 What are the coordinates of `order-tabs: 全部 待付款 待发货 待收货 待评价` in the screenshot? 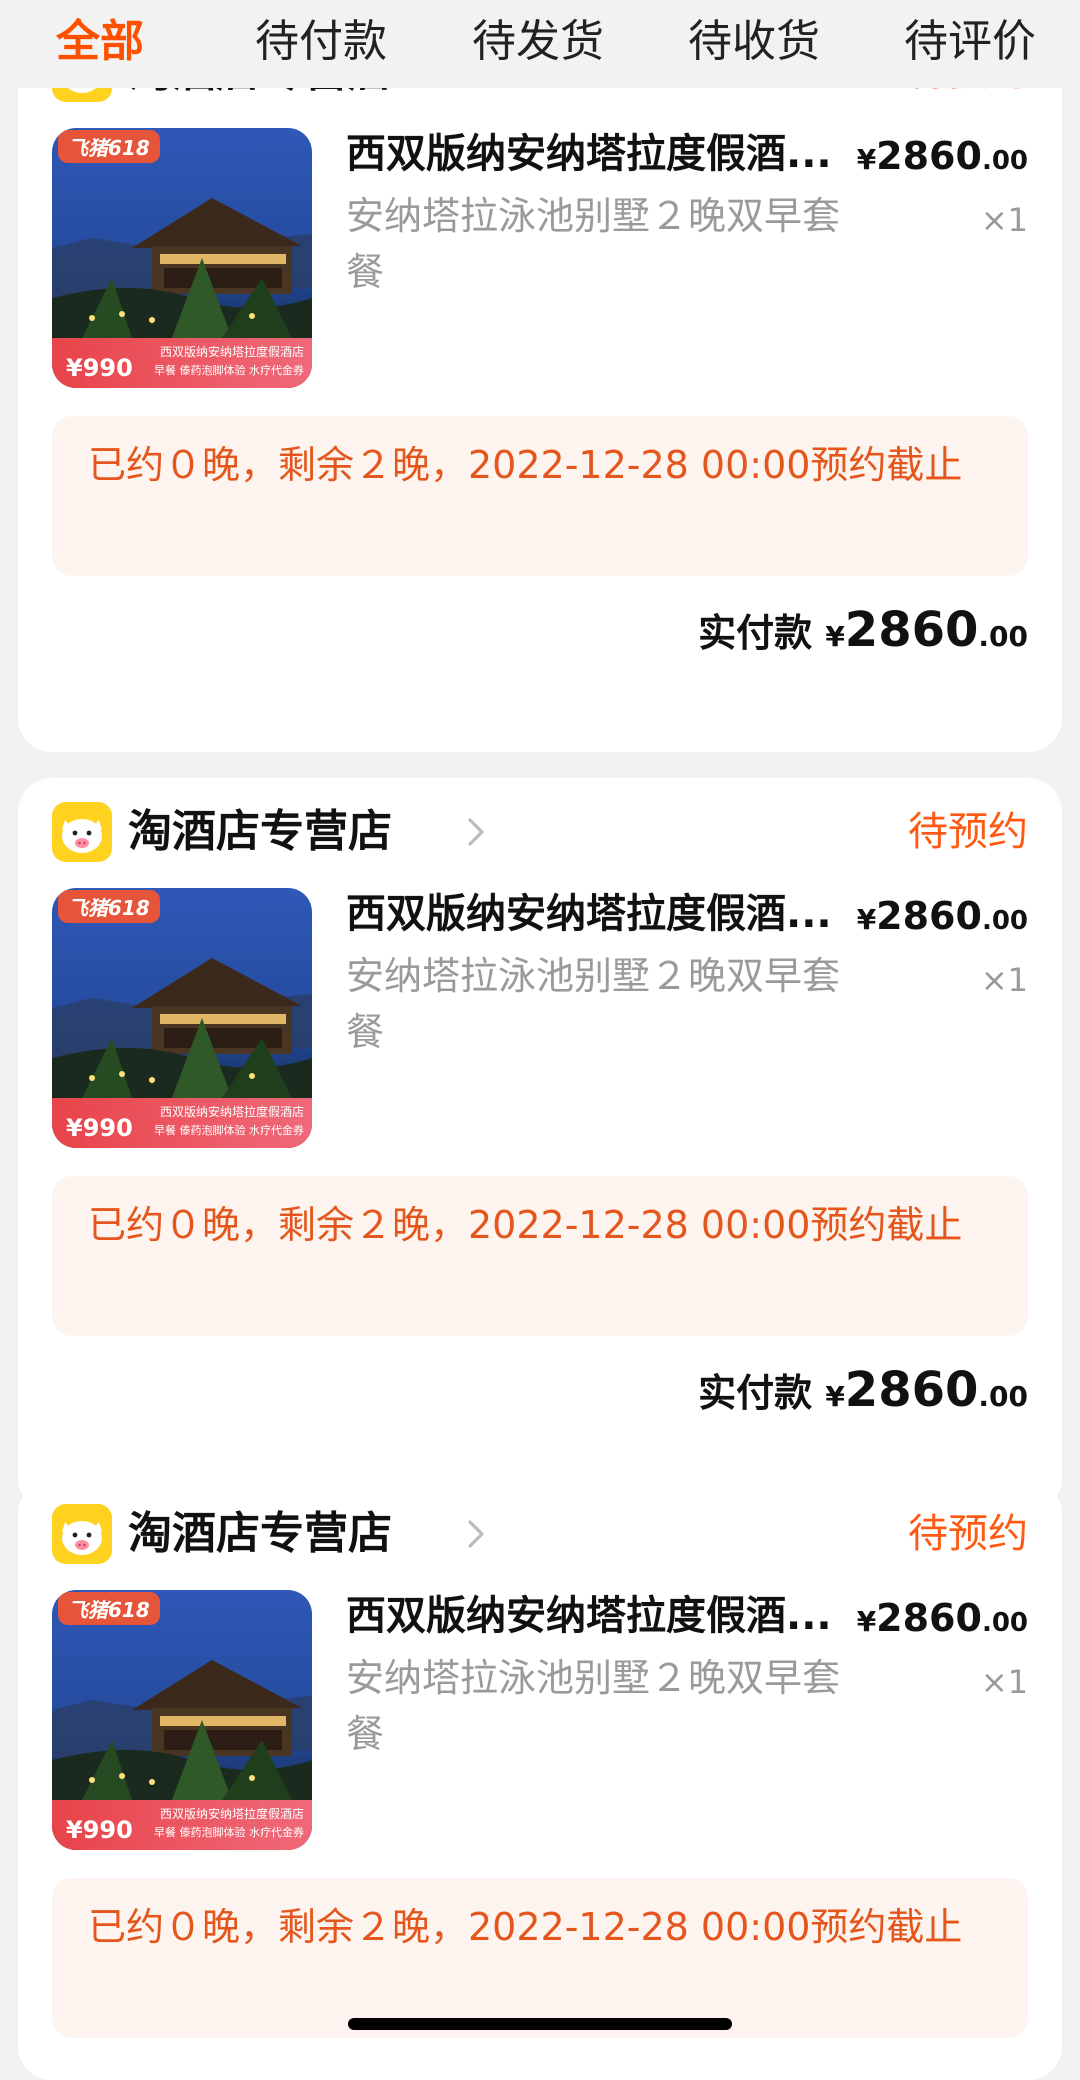 It's located at (540, 44).